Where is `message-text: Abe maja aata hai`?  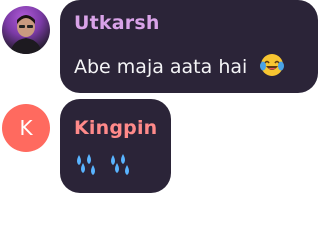
message-text: Abe maja aata hai is located at coordinates (179, 67).